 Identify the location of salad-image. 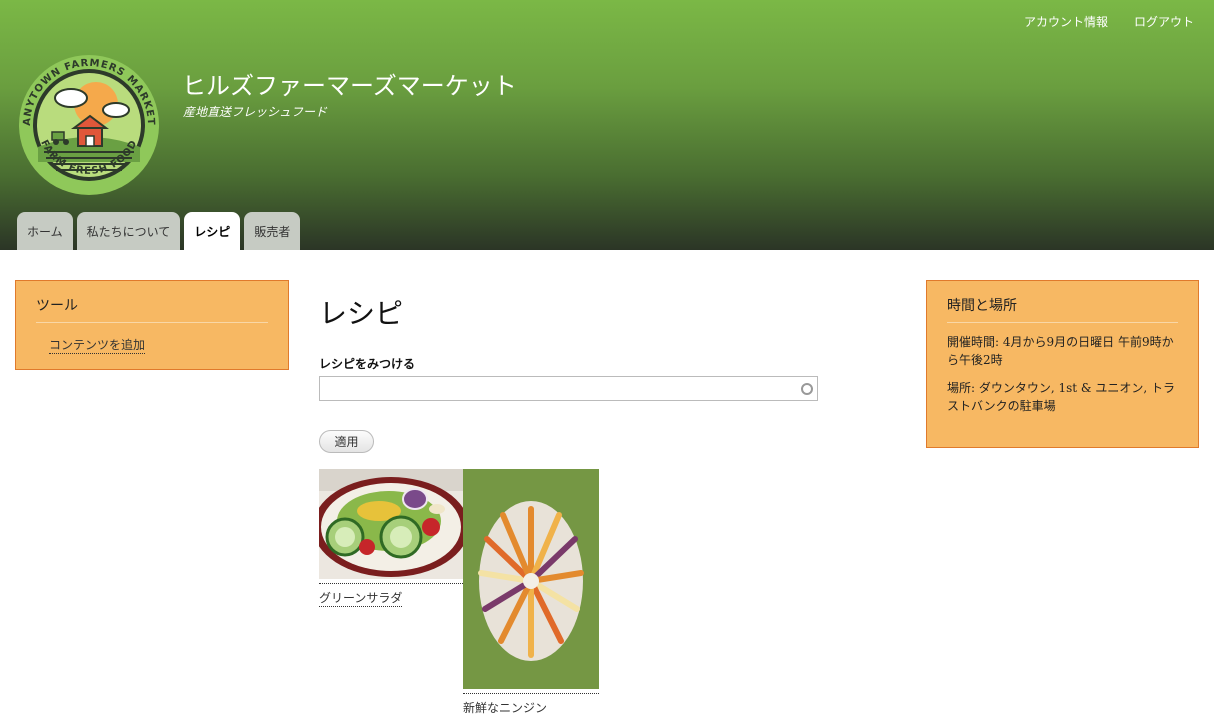
(391, 524).